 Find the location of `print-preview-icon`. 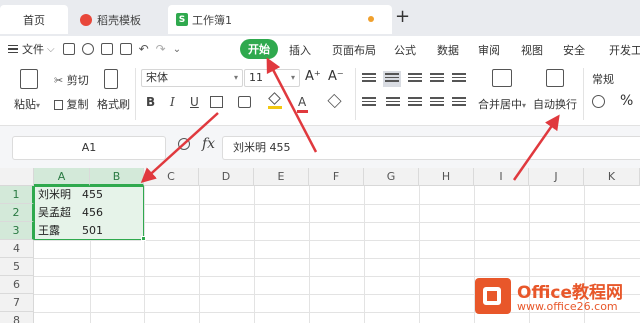

print-preview-icon is located at coordinates (125, 49).